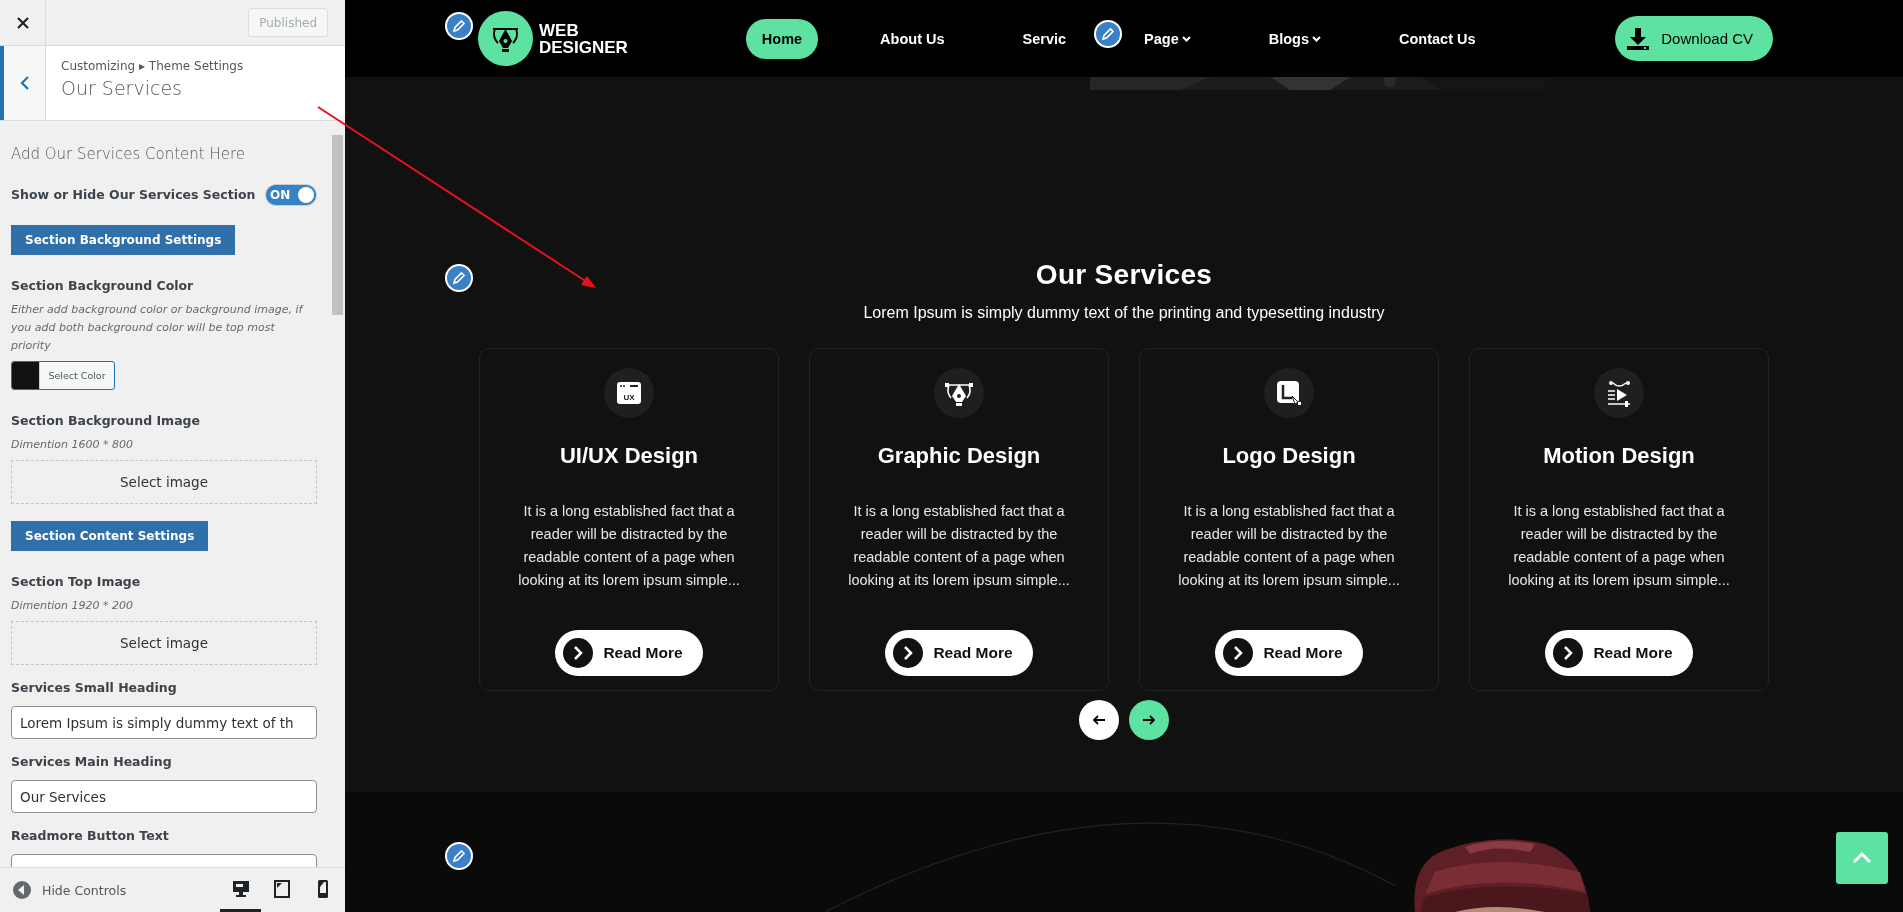 This screenshot has height=912, width=1903. I want to click on nav-link: About Us, so click(912, 38).